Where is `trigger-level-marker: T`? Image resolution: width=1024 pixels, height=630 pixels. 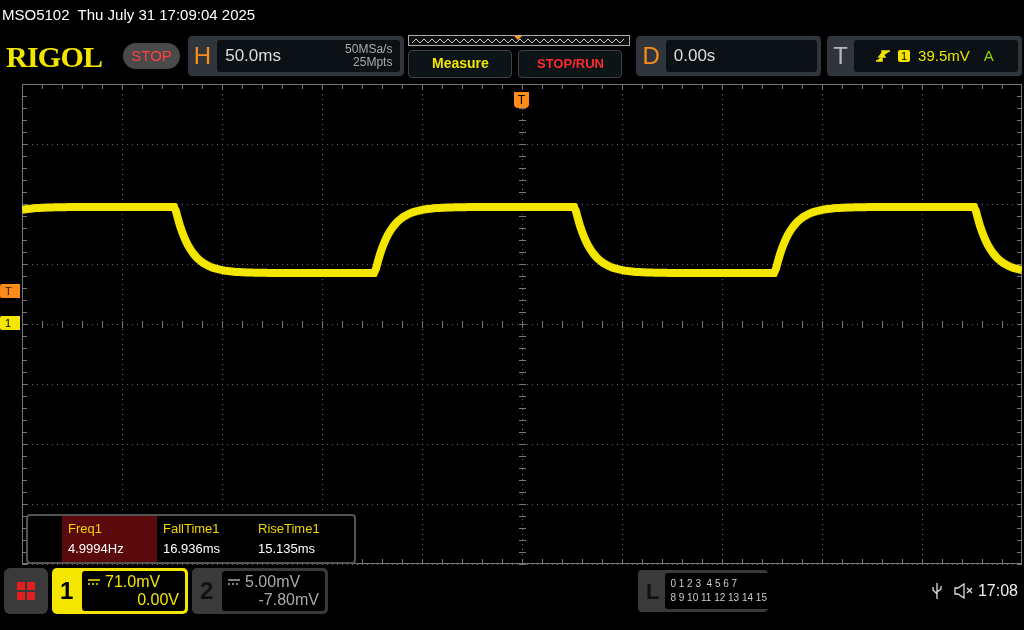 trigger-level-marker: T is located at coordinates (10, 291).